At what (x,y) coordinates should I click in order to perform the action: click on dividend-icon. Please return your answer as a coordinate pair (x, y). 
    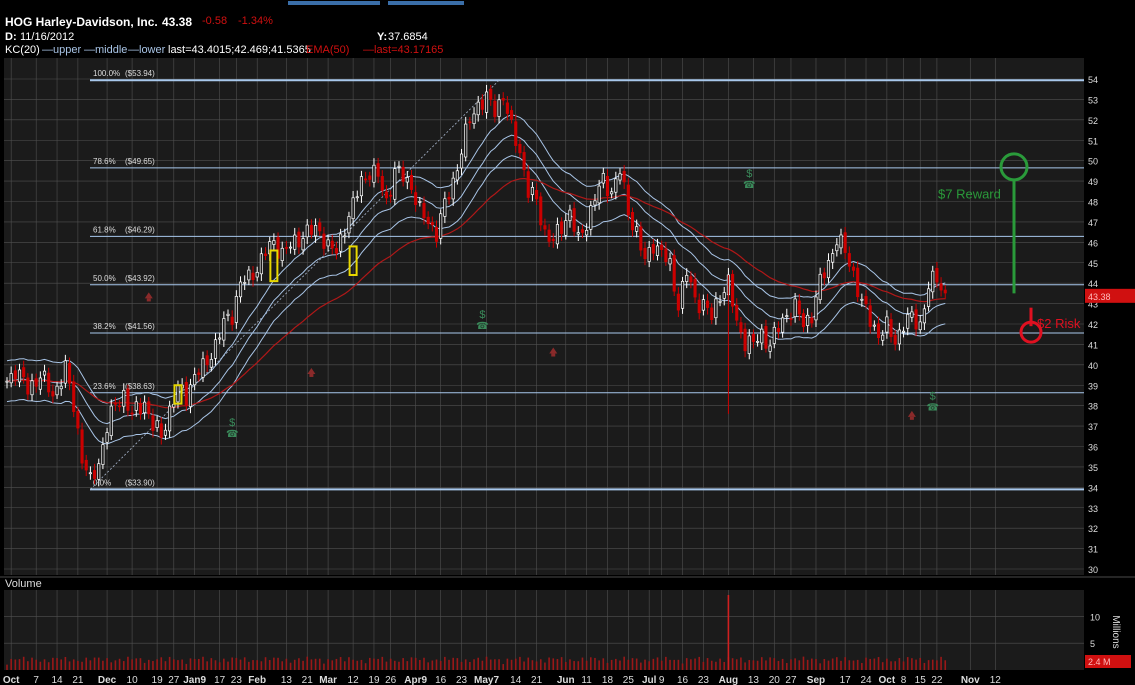
    Looking at the image, I should click on (553, 355).